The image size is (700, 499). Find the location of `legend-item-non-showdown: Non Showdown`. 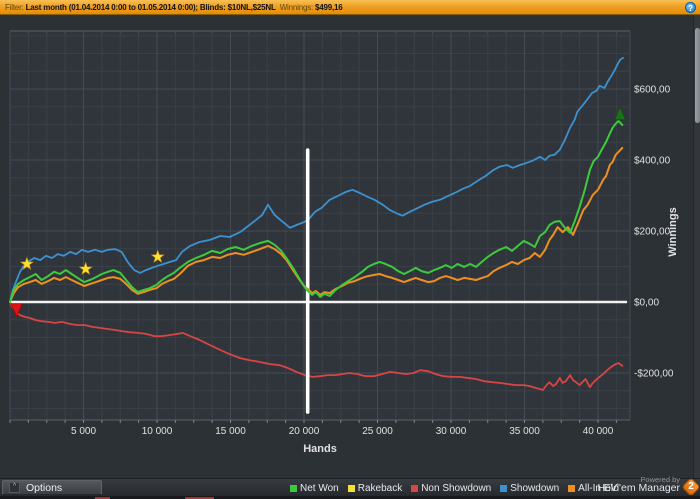

legend-item-non-showdown: Non Showdown is located at coordinates (451, 488).